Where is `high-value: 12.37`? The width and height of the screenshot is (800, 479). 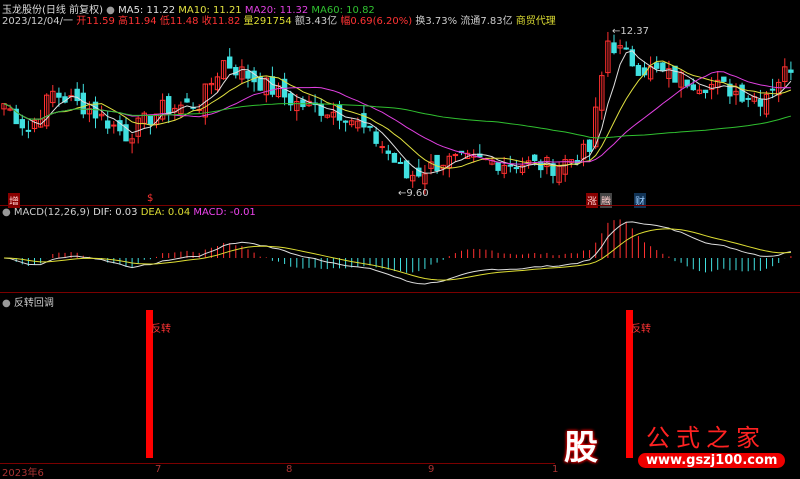
high-value: 12.37 is located at coordinates (635, 31).